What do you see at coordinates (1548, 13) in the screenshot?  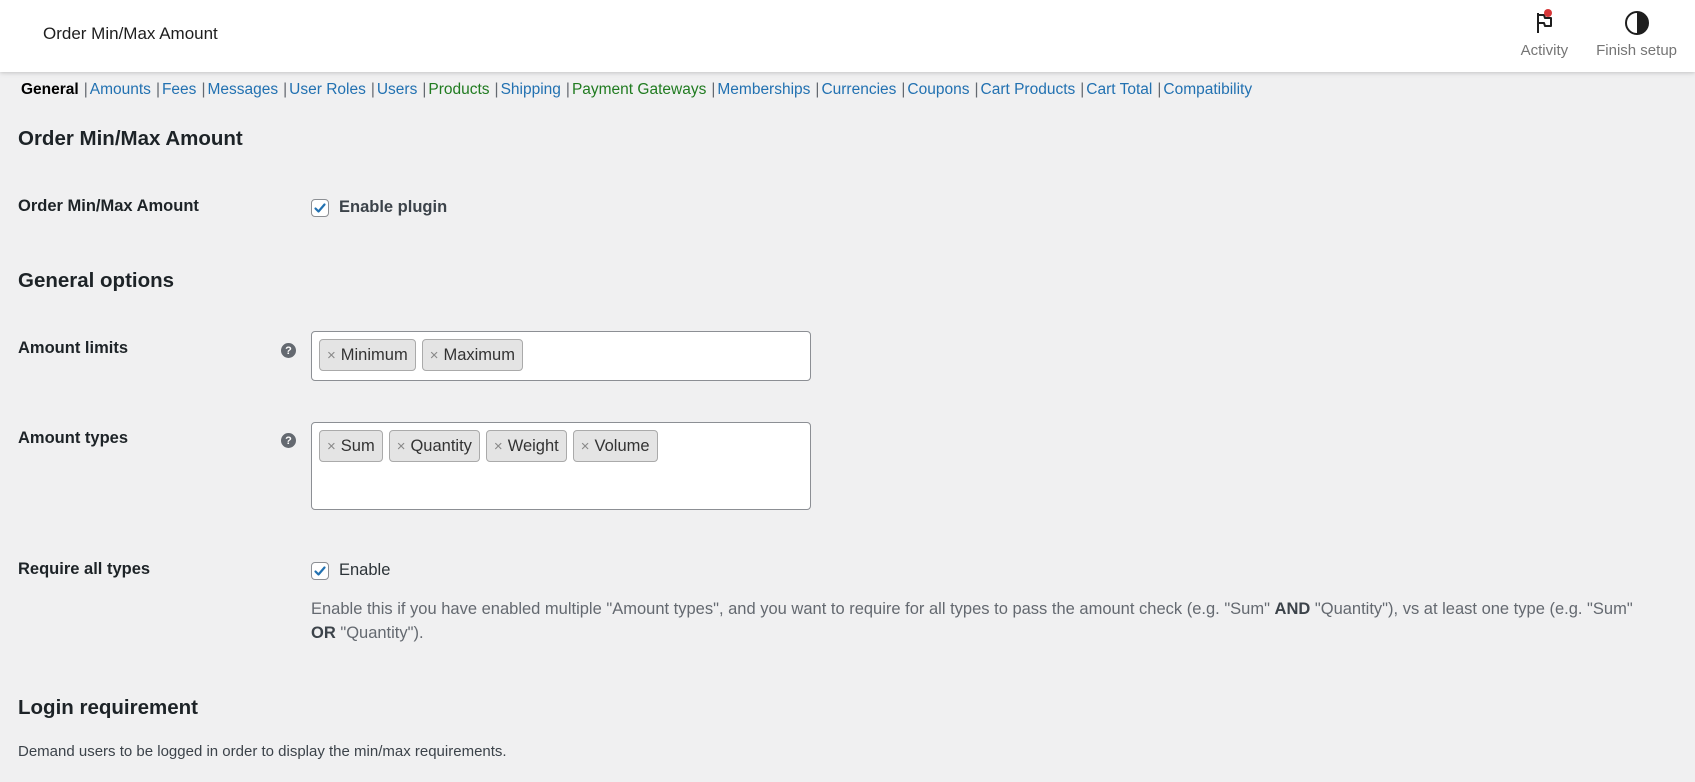 I see `notification-dot` at bounding box center [1548, 13].